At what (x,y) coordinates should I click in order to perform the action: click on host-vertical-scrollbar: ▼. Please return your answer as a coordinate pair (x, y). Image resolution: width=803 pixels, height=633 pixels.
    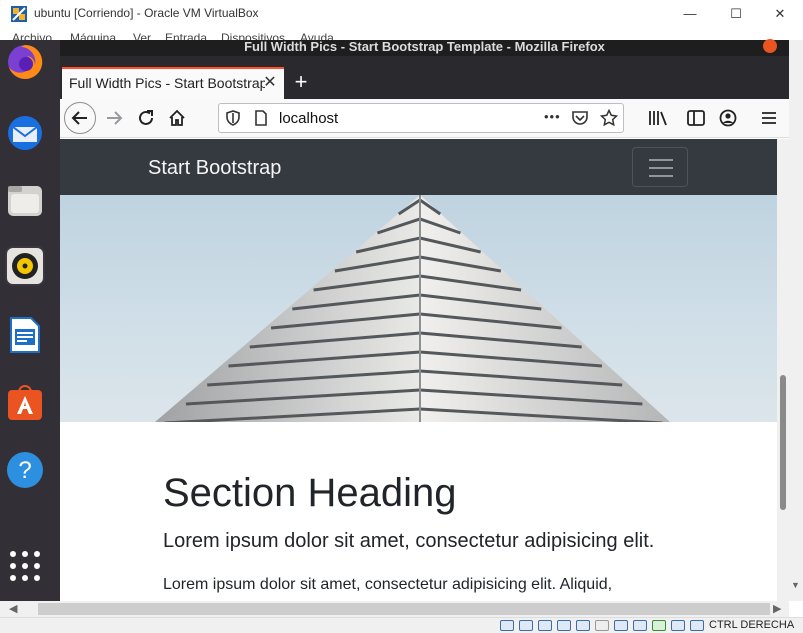
    Looking at the image, I should click on (796, 320).